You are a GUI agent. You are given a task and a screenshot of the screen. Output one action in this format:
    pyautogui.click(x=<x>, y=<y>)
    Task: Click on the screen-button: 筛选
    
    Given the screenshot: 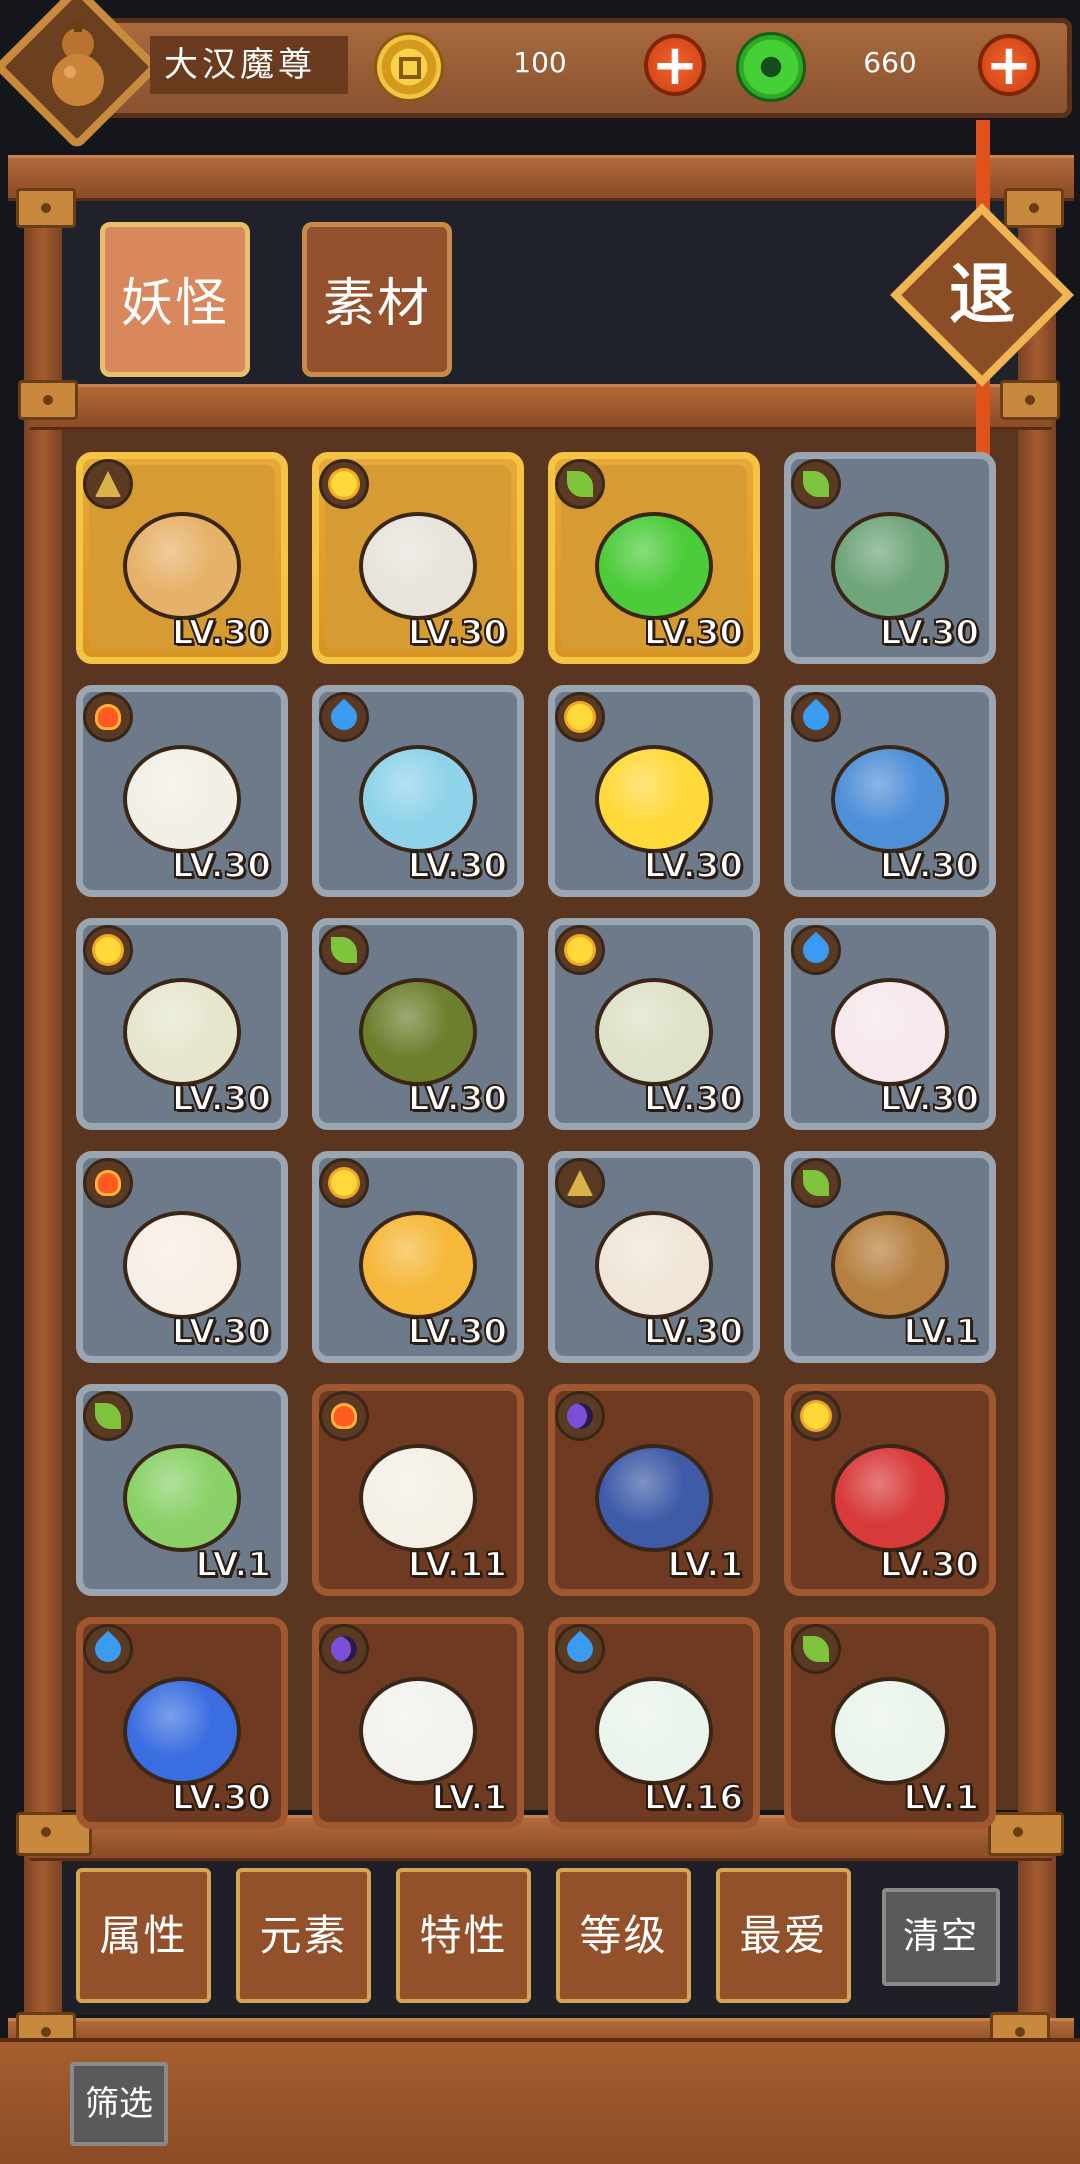 What is the action you would take?
    pyautogui.click(x=119, y=2104)
    